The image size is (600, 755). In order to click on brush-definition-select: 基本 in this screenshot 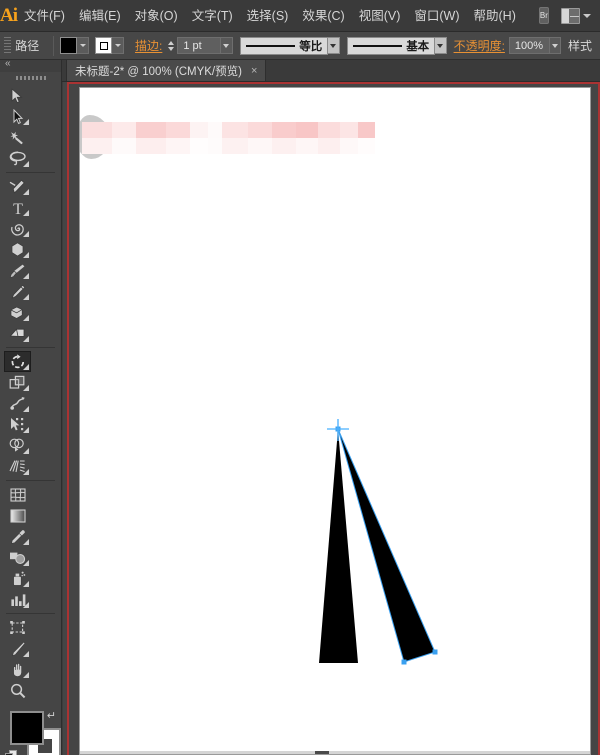, I will do `click(391, 45)`.